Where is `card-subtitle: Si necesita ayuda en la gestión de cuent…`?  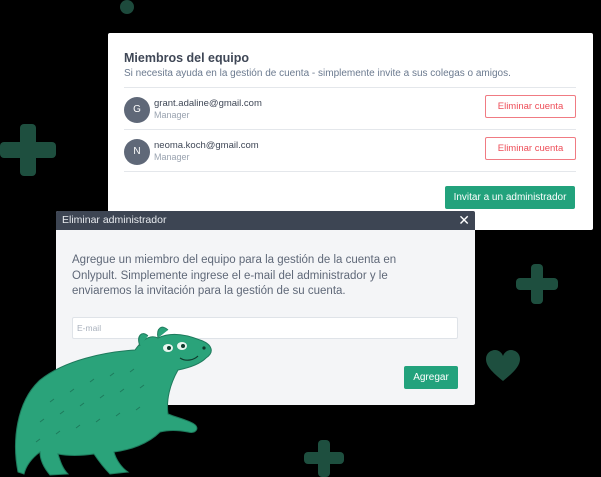
card-subtitle: Si necesita ayuda en la gestión de cuent… is located at coordinates (317, 73).